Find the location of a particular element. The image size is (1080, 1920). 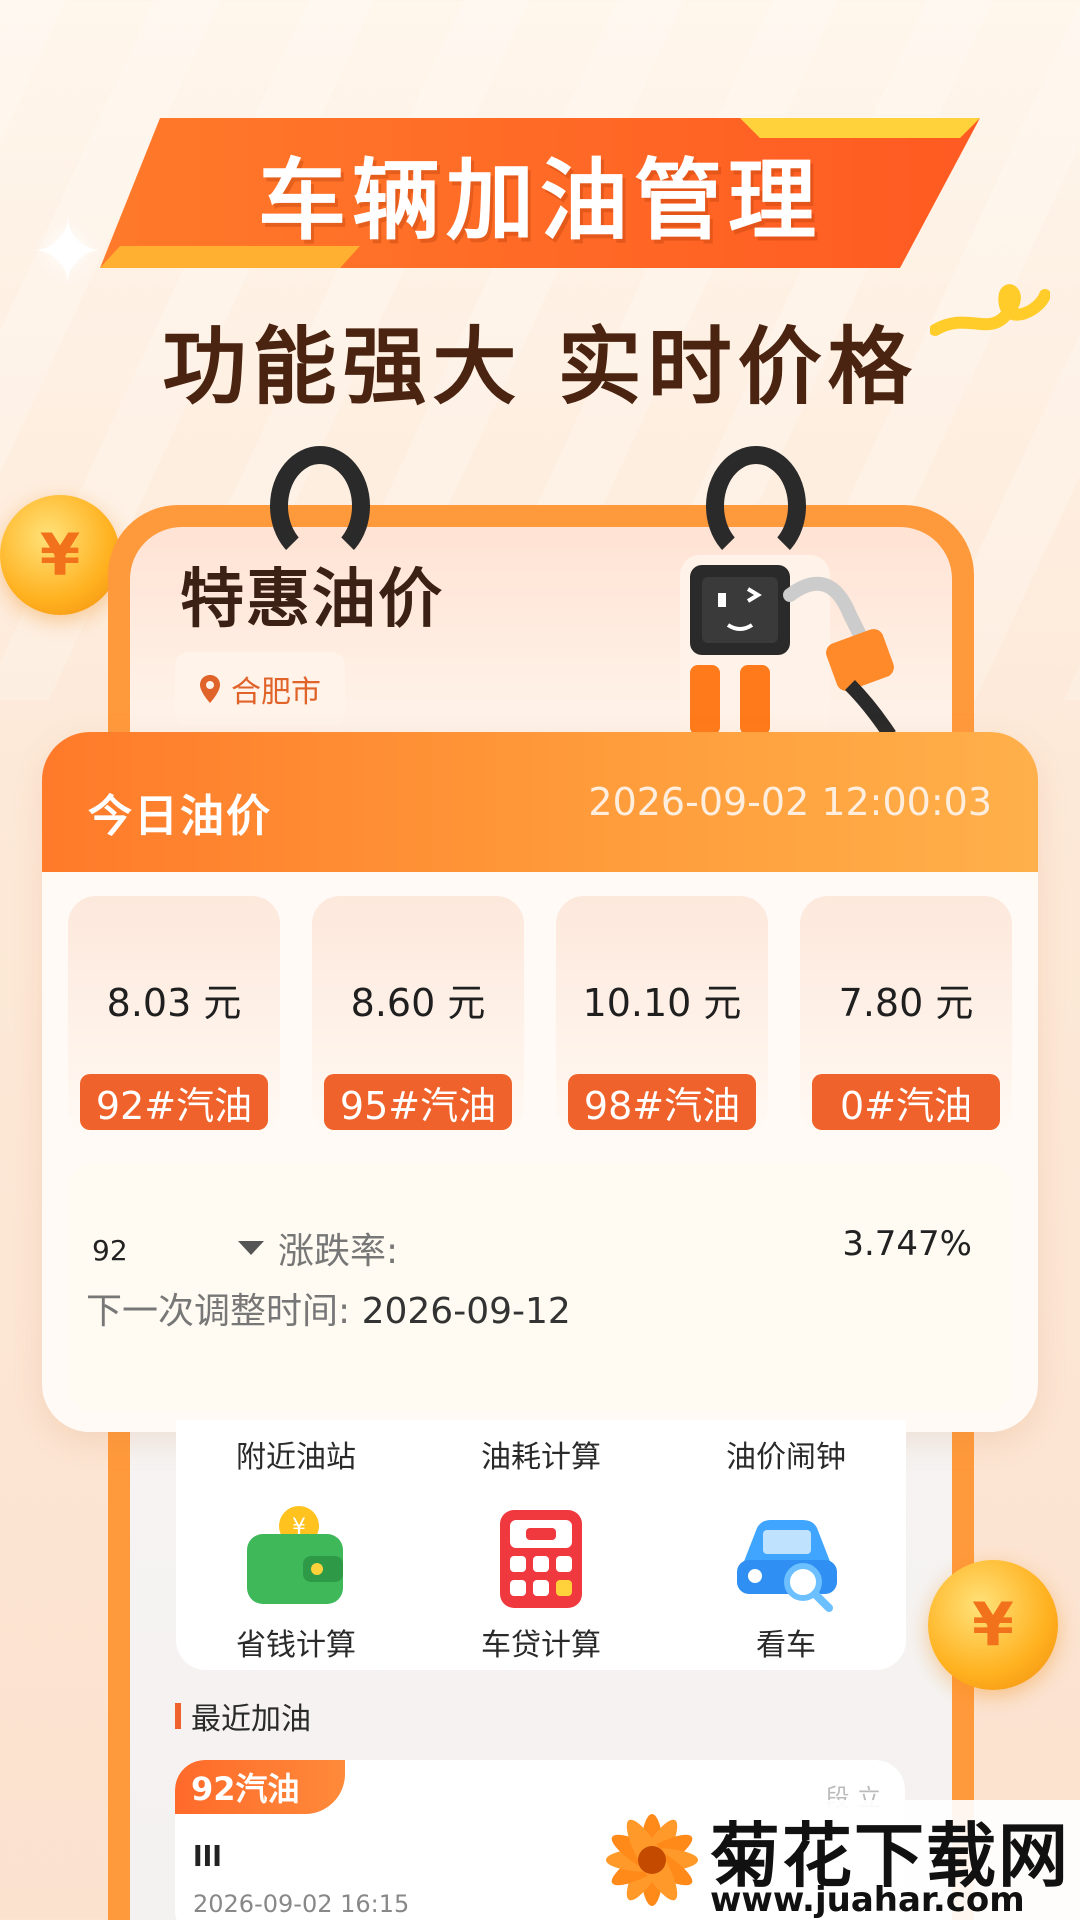

price-card-95: 8.60 元 95#汽油 is located at coordinates (418, 1016).